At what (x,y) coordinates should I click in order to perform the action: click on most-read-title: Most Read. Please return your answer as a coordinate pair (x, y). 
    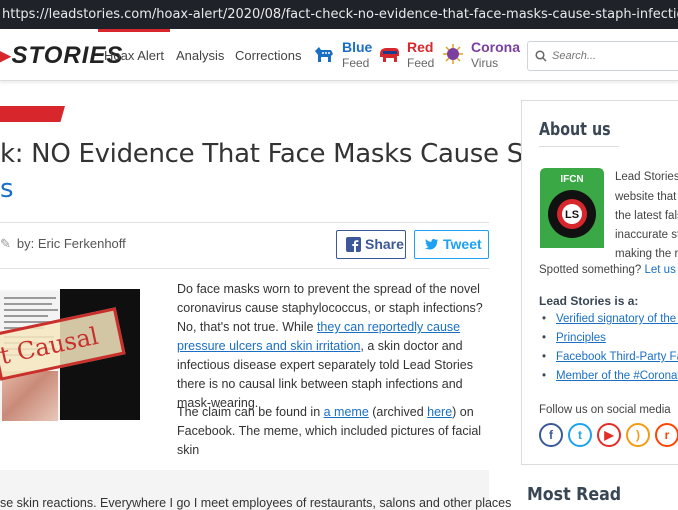
    Looking at the image, I should click on (574, 494).